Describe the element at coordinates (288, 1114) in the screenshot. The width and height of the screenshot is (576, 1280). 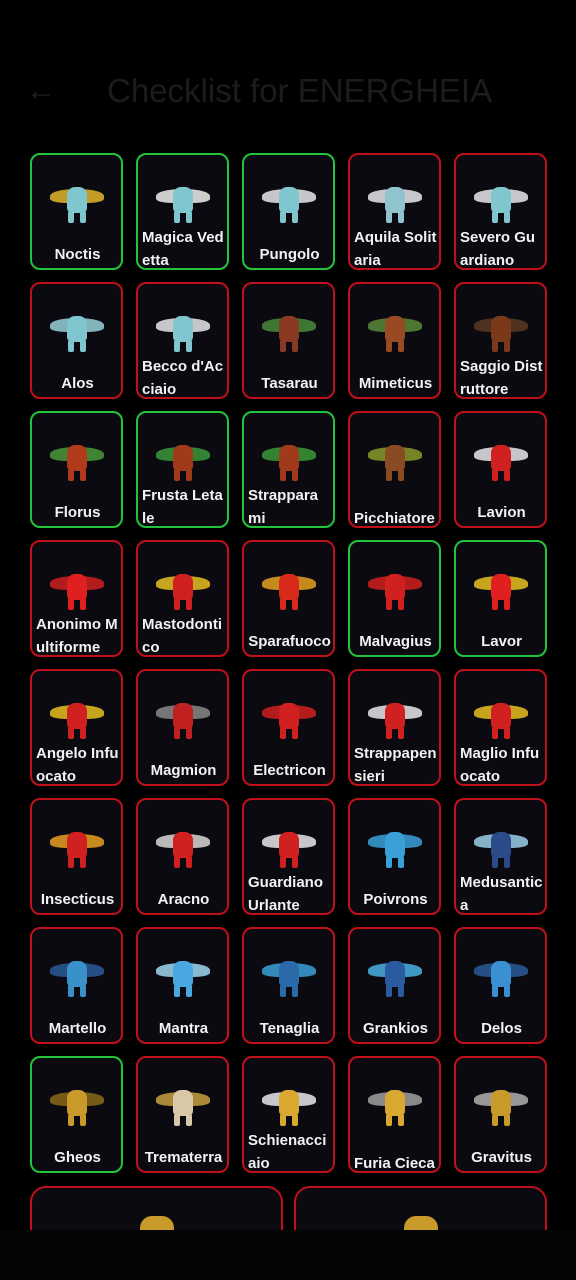
I see `checklist-card: Schienacciaio` at that location.